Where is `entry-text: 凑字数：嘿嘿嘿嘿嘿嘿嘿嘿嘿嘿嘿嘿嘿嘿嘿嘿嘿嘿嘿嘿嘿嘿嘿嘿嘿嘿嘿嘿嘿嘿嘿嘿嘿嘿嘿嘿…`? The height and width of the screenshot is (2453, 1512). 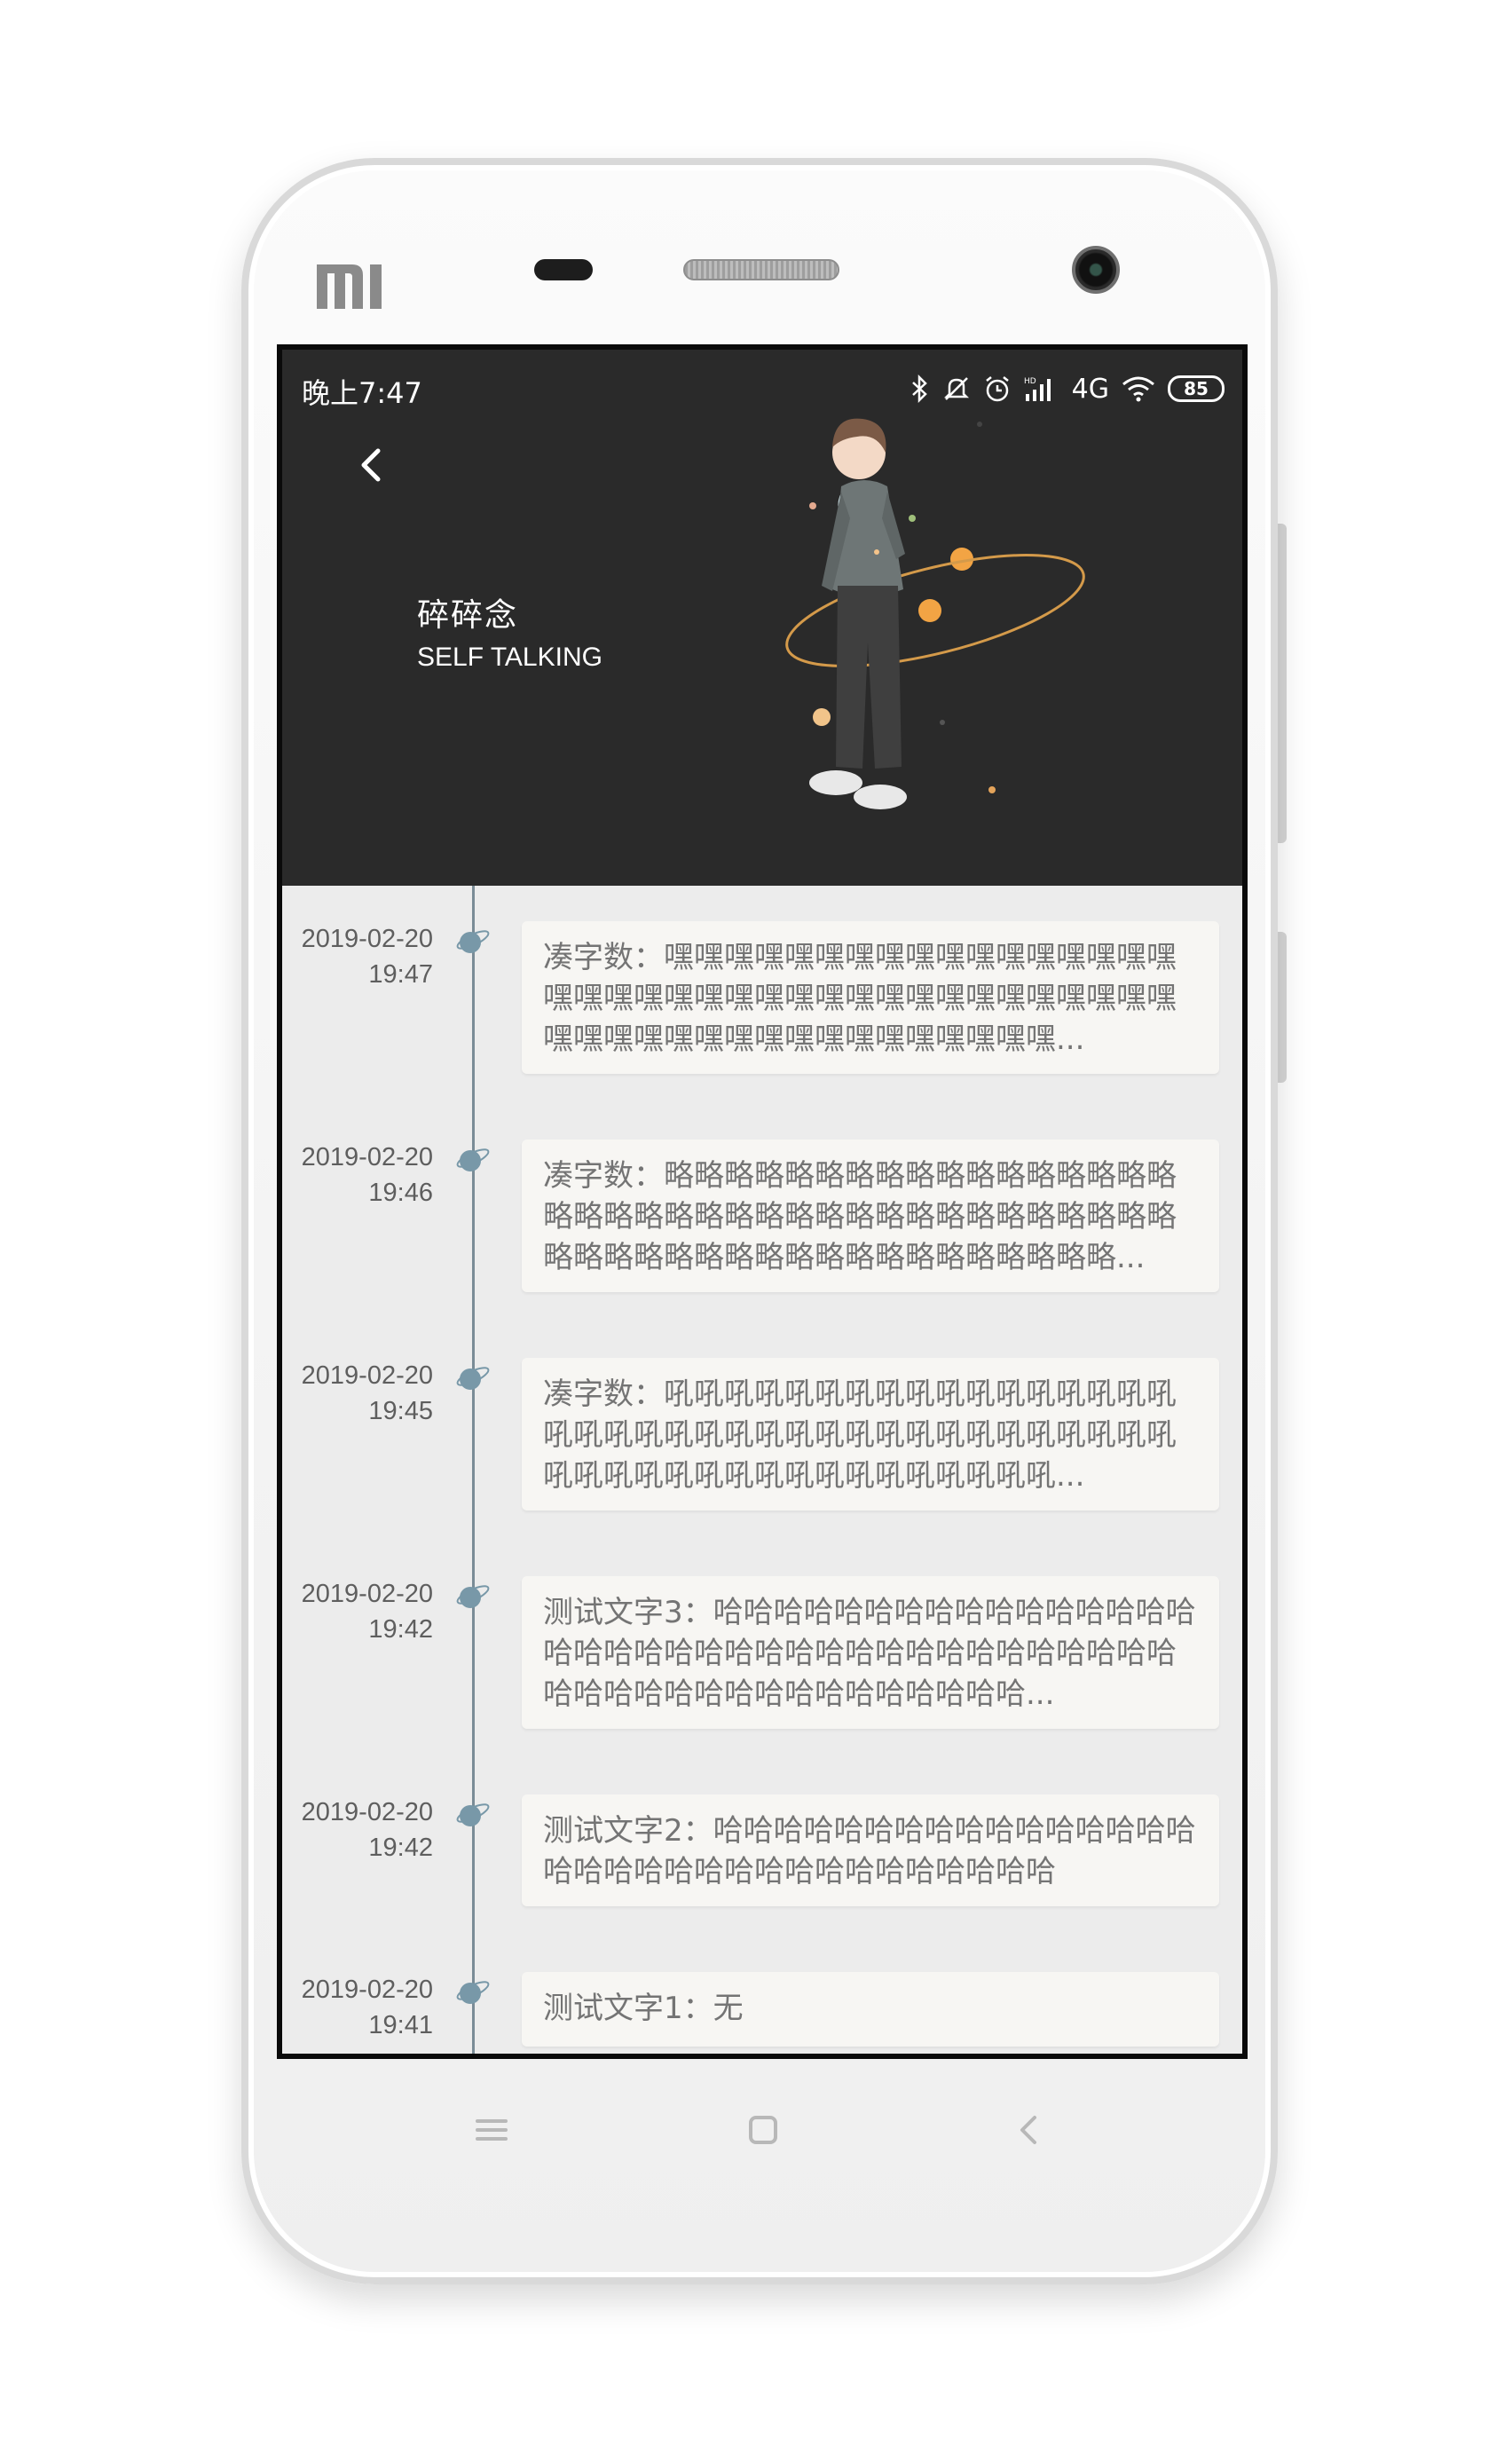
entry-text: 凑字数：嘿嘿嘿嘿嘿嘿嘿嘿嘿嘿嘿嘿嘿嘿嘿嘿嘿嘿嘿嘿嘿嘿嘿嘿嘿嘿嘿嘿嘿嘿嘿嘿嘿嘿嘿嘿… is located at coordinates (860, 998).